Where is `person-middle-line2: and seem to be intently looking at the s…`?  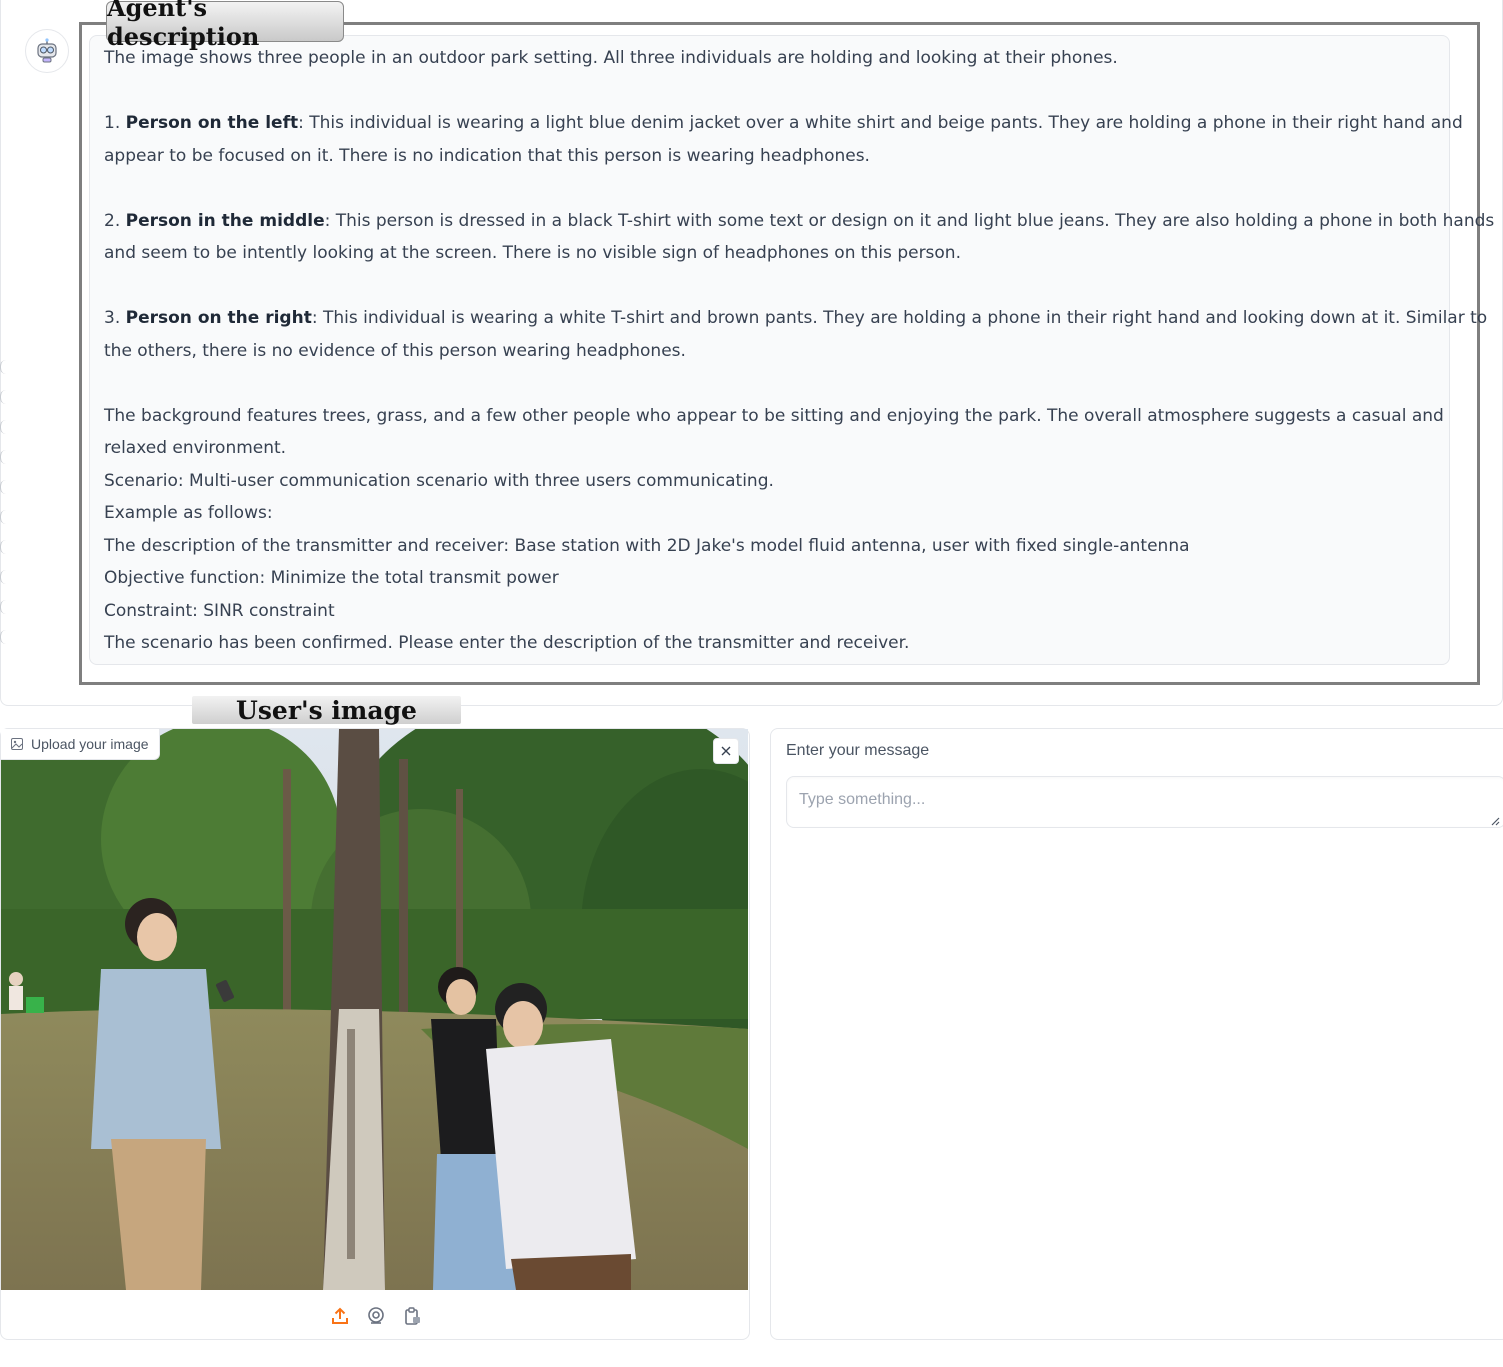
person-middle-line2: and seem to be intently looking at the s… is located at coordinates (532, 253).